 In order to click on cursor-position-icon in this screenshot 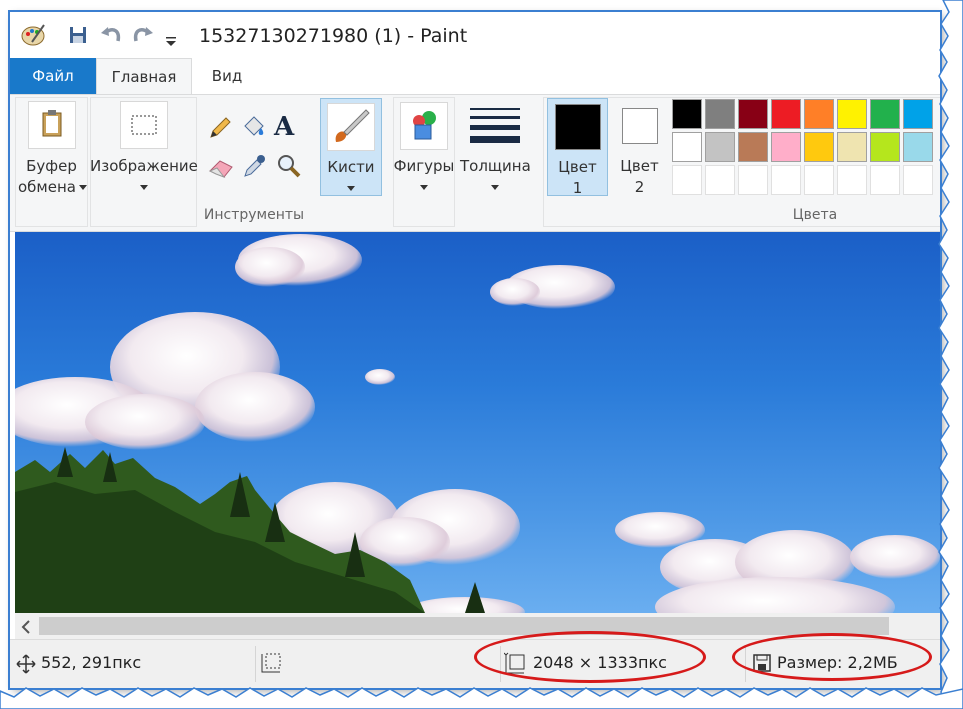, I will do `click(26, 666)`.